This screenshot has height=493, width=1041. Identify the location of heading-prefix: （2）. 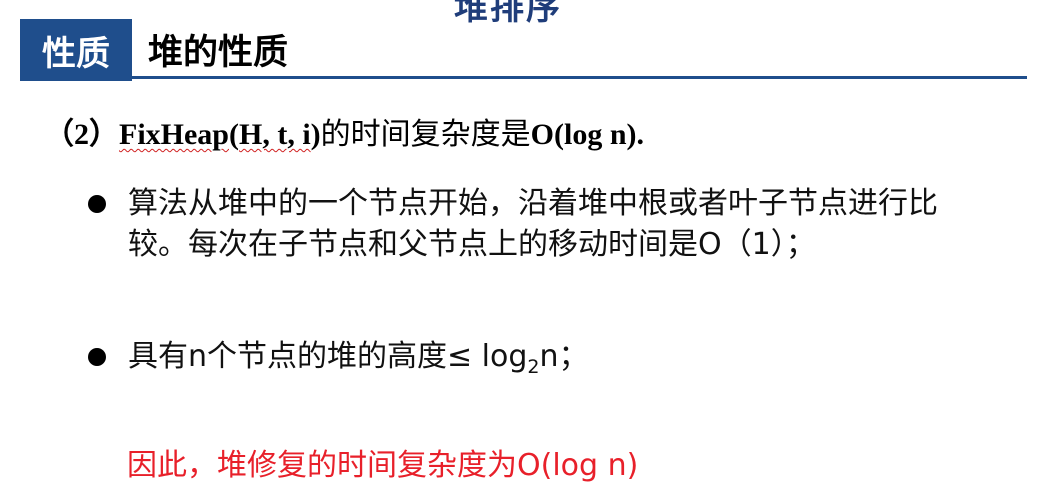
(81, 134).